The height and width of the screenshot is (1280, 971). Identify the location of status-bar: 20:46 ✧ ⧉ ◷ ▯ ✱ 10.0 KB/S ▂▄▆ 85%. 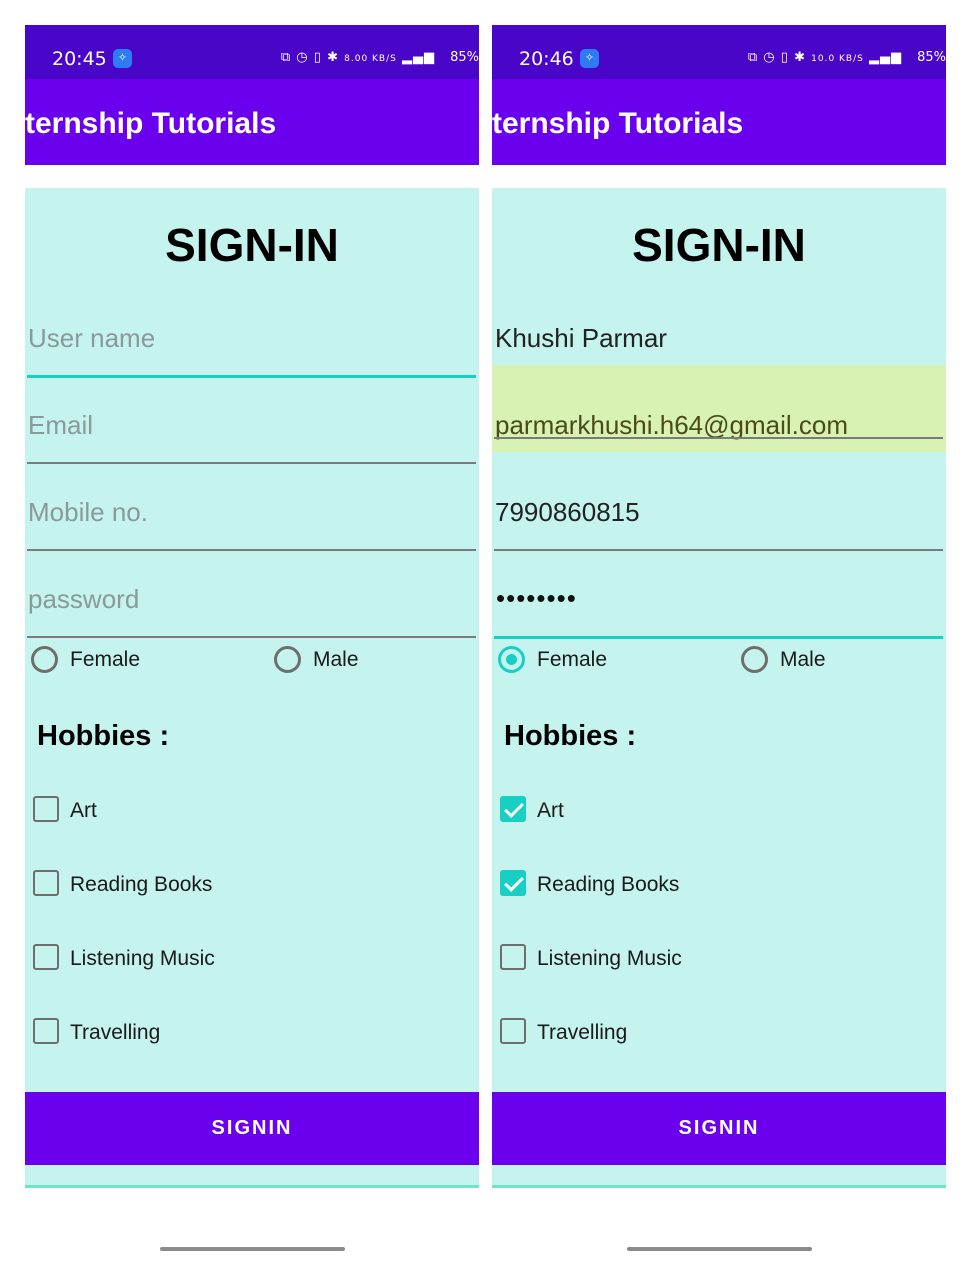
(719, 52).